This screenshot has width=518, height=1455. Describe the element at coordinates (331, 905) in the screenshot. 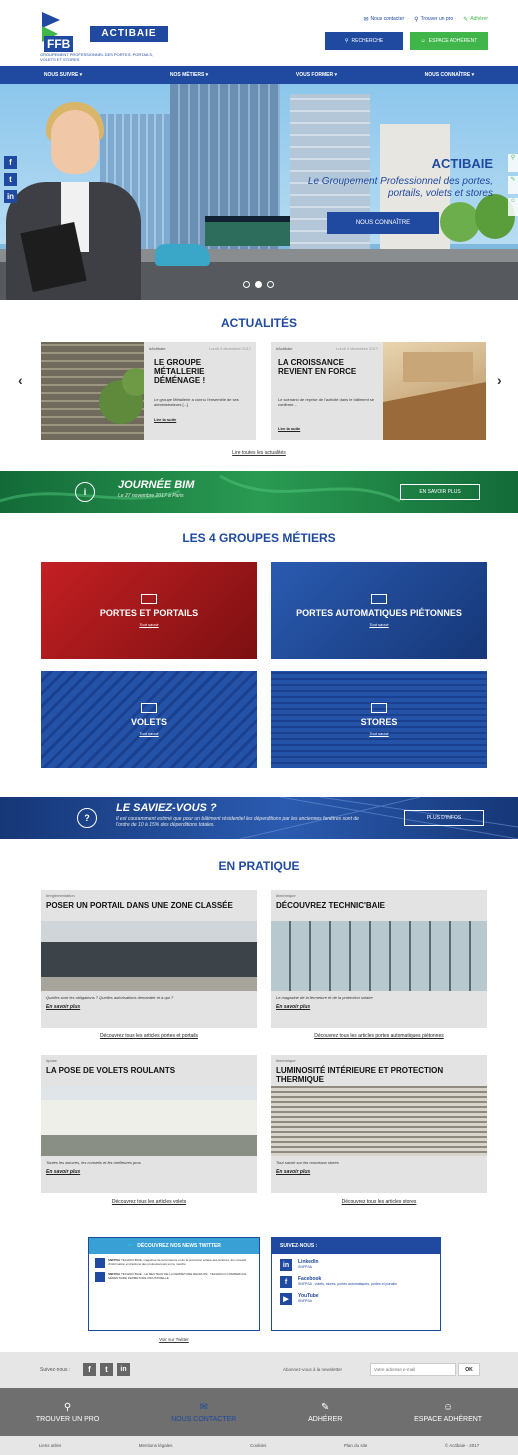

I see `practice-title: DÉCOUVREZ TECHNIC'BAIE` at that location.